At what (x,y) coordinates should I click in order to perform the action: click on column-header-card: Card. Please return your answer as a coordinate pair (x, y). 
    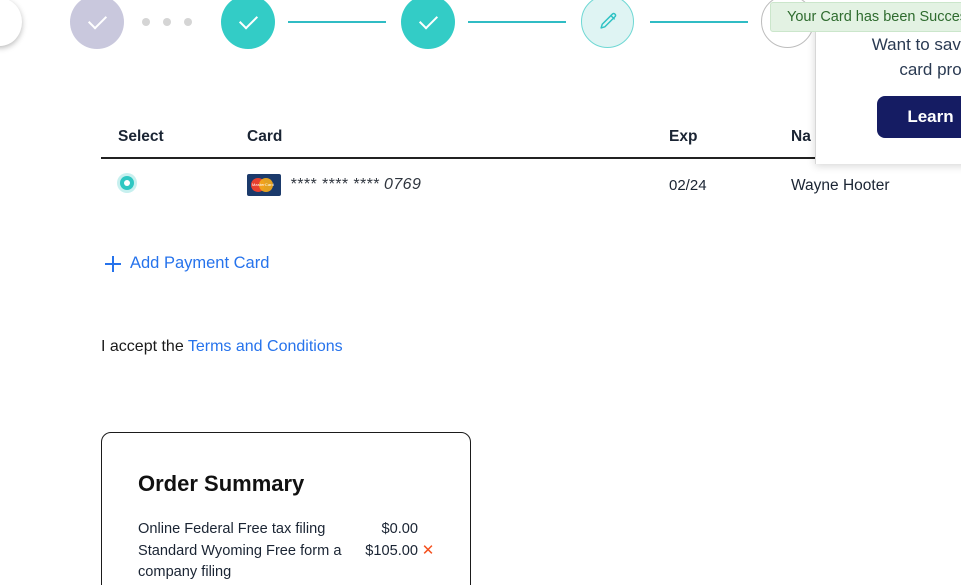
    Looking at the image, I should click on (265, 136).